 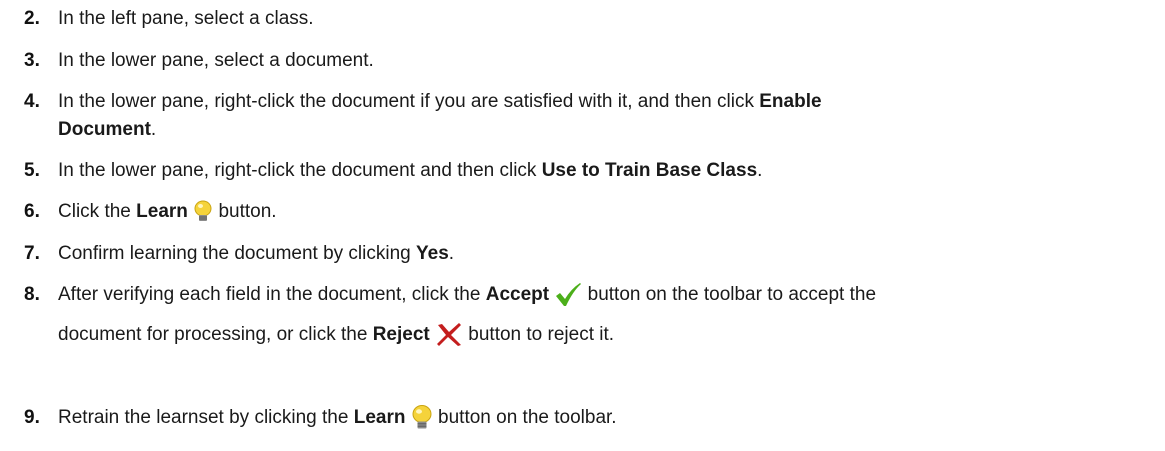 I want to click on step-number: 3., so click(x=32, y=60).